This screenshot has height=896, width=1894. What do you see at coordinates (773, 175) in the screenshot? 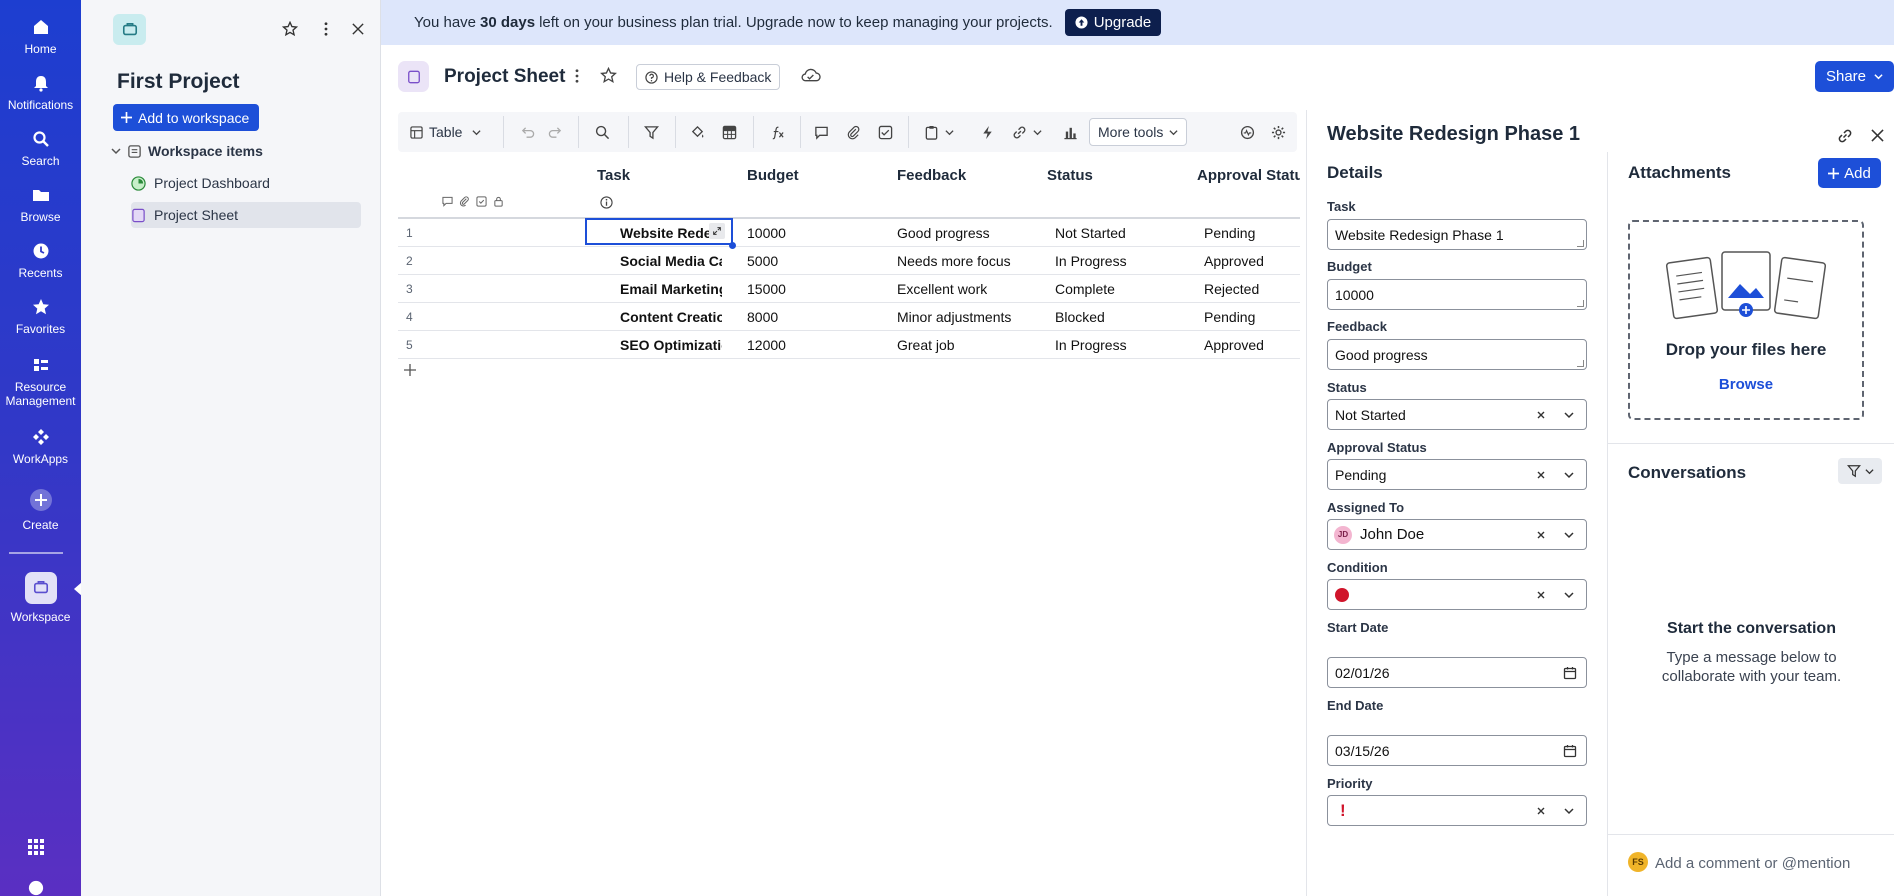
I see `column-header-budget: Budget` at bounding box center [773, 175].